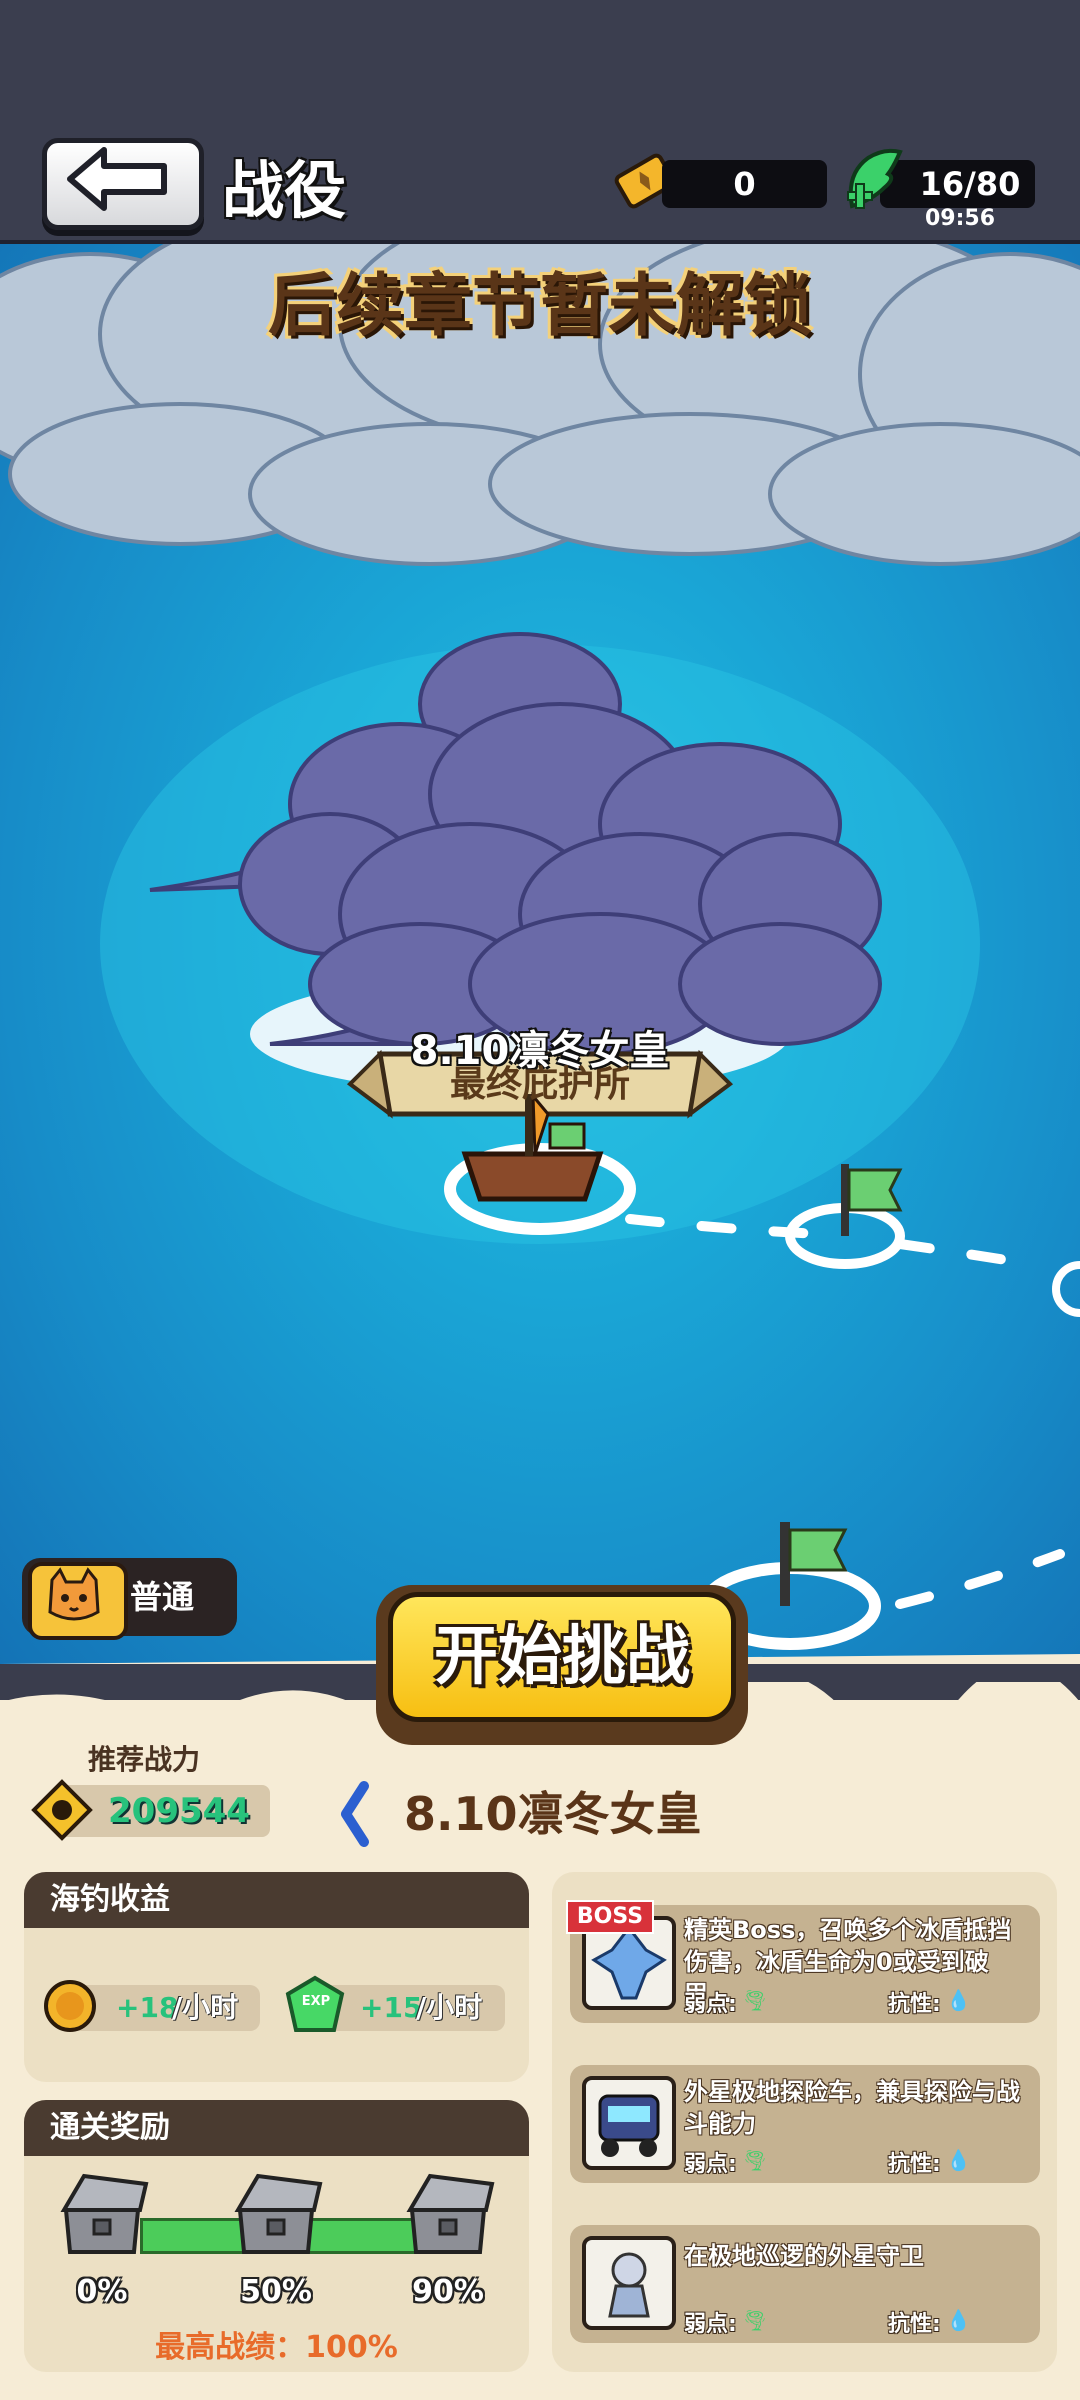  Describe the element at coordinates (102, 2291) in the screenshot. I see `milestone-label: 0%` at that location.